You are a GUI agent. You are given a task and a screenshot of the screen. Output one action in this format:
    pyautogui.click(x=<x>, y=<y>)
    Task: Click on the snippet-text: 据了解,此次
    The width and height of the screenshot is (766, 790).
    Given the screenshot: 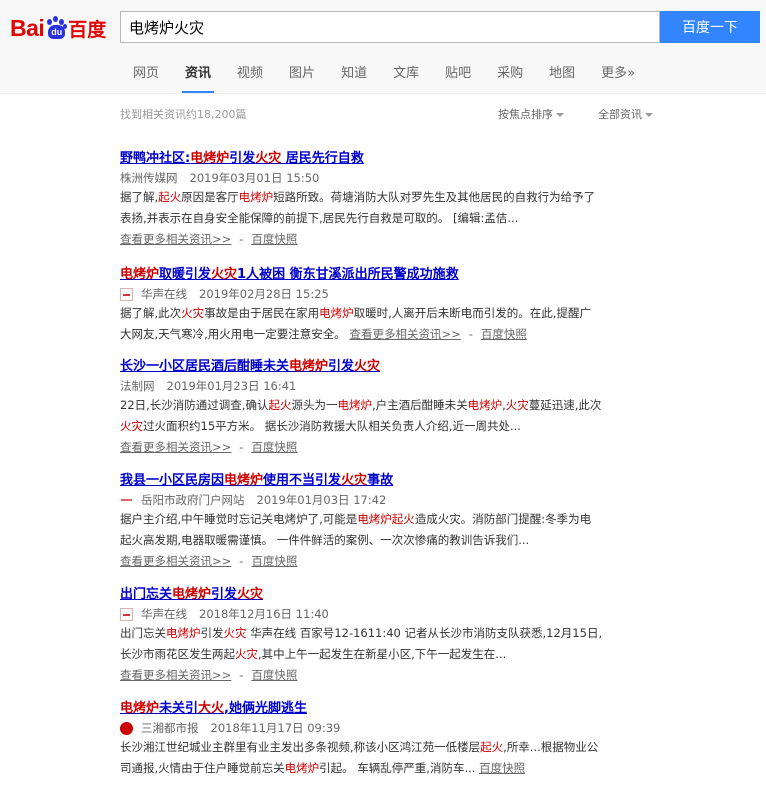 What is the action you would take?
    pyautogui.click(x=151, y=313)
    